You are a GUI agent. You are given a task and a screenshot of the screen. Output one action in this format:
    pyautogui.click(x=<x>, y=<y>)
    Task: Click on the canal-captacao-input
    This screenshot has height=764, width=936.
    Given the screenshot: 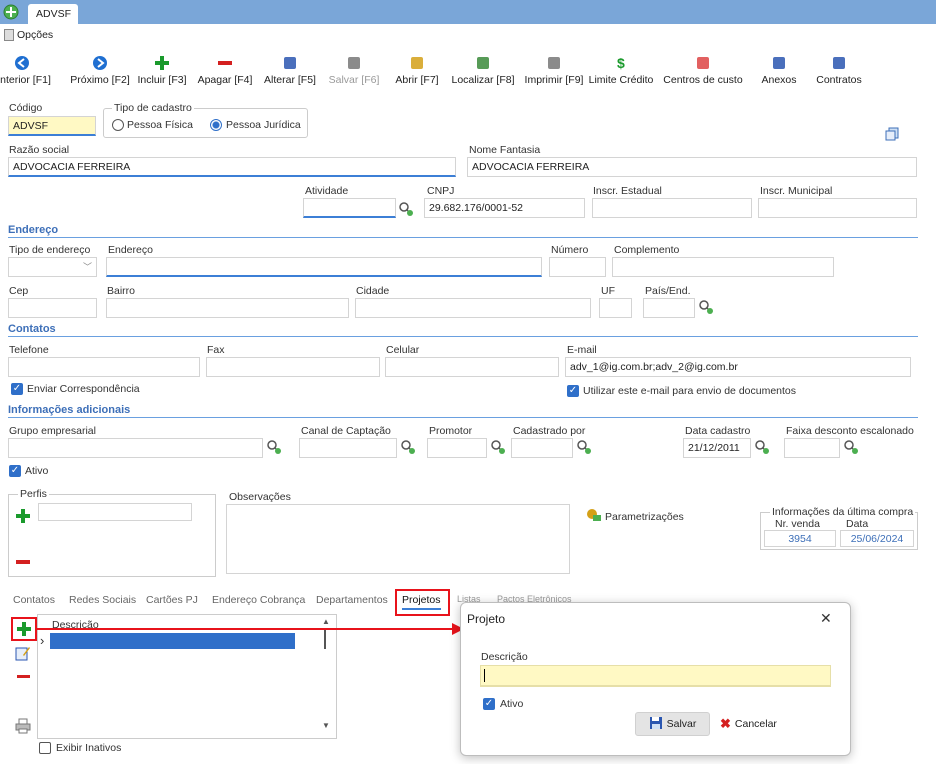 What is the action you would take?
    pyautogui.click(x=348, y=448)
    